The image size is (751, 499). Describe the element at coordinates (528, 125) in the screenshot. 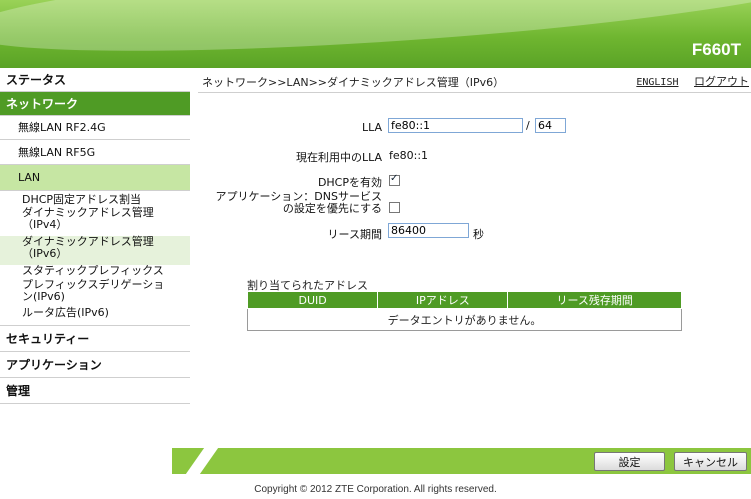

I see `prefix-slash: /` at that location.